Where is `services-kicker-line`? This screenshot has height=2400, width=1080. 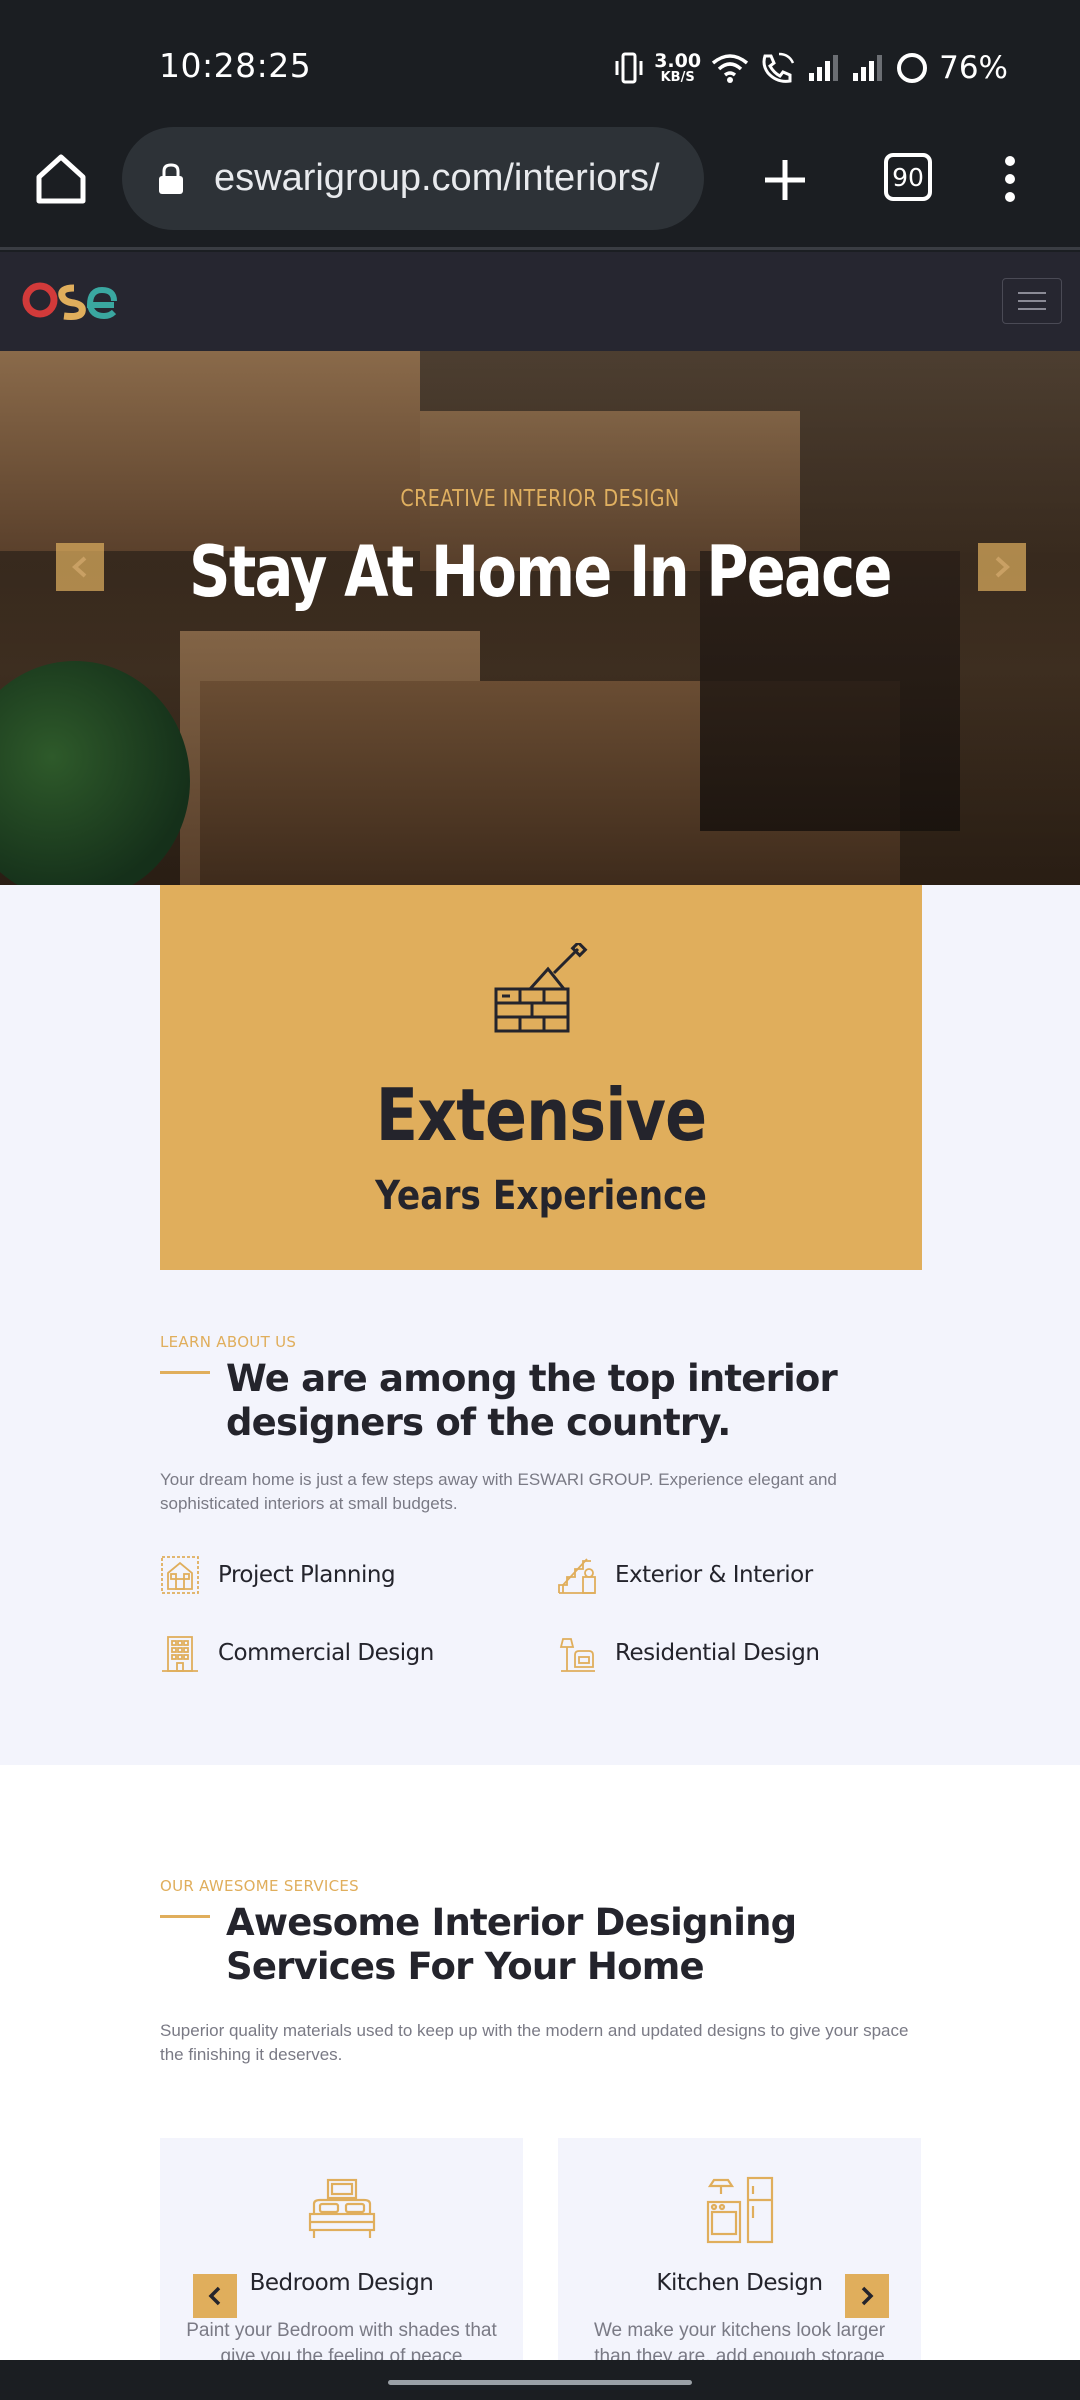
services-kicker-line is located at coordinates (185, 1916).